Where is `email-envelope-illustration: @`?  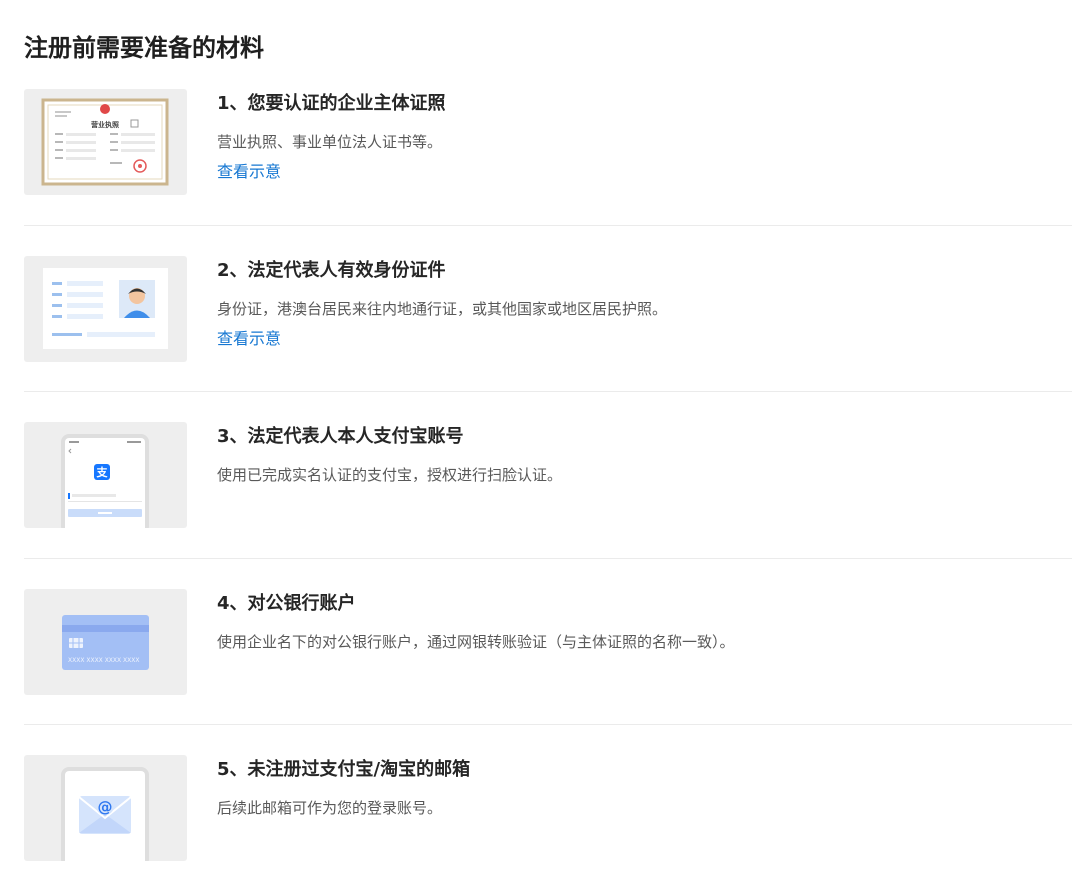
email-envelope-illustration: @ is located at coordinates (105, 808).